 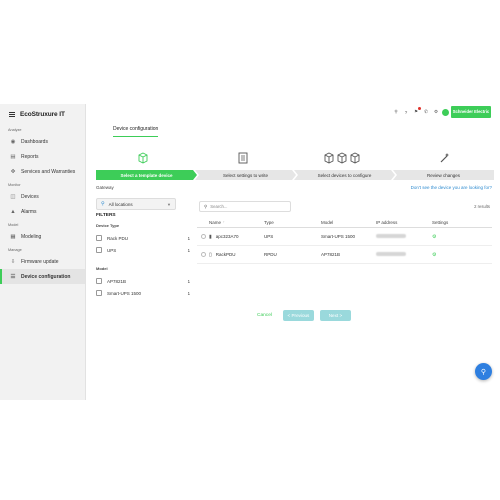 I want to click on tab-device-configuration: Device configuration, so click(x=136, y=131).